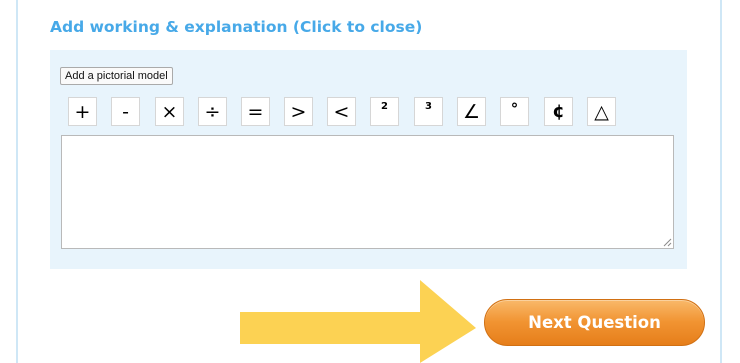  Describe the element at coordinates (212, 111) in the screenshot. I see `divide-button: ÷` at that location.